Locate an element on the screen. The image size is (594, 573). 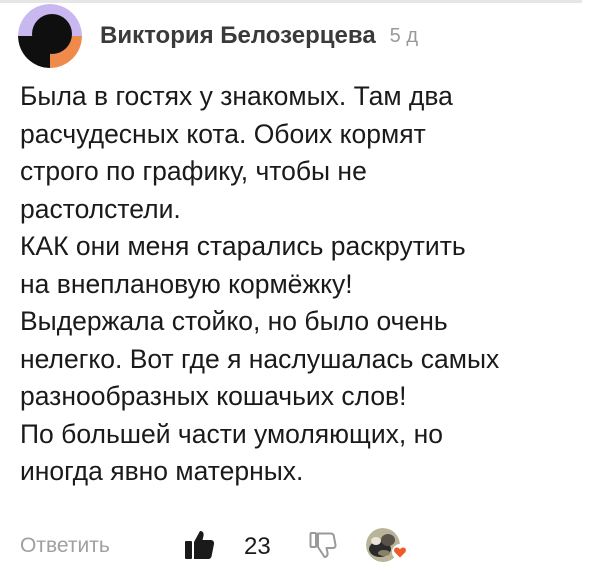
reply-button: Ответить is located at coordinates (65, 546).